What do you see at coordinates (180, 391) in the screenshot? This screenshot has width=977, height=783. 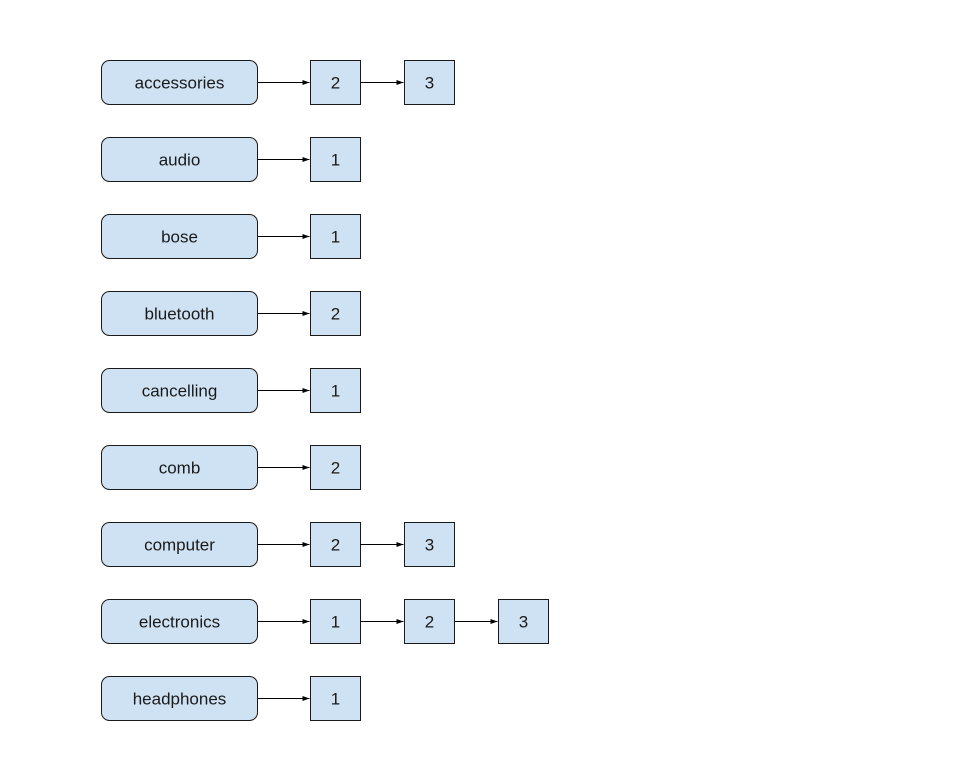 I see `term-label: cancelling` at bounding box center [180, 391].